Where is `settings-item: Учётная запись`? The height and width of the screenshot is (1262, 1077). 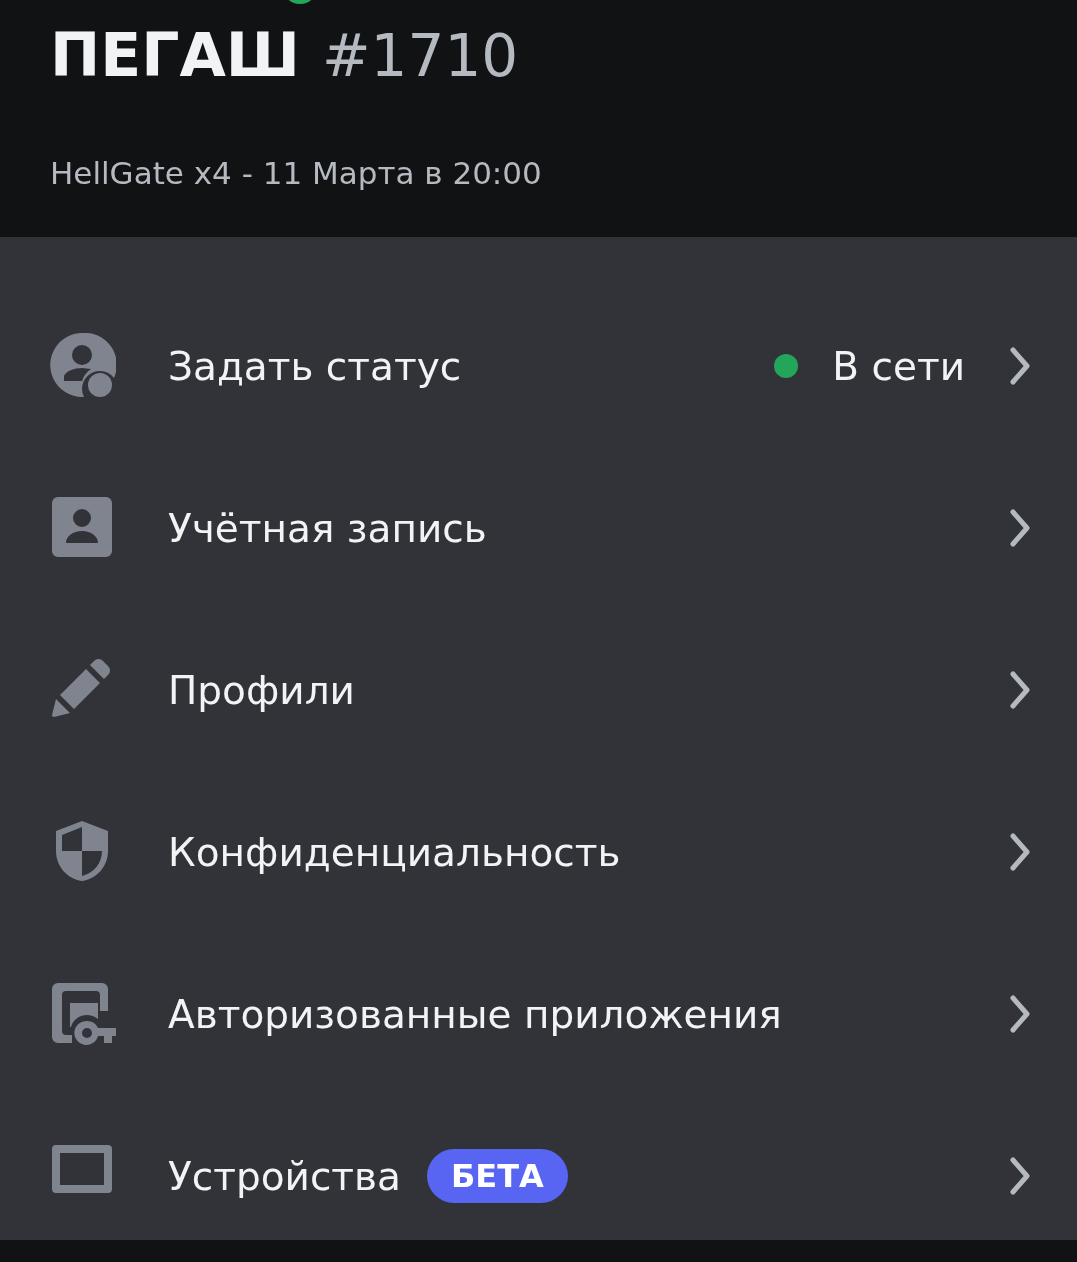 settings-item: Учётная запись is located at coordinates (538, 528).